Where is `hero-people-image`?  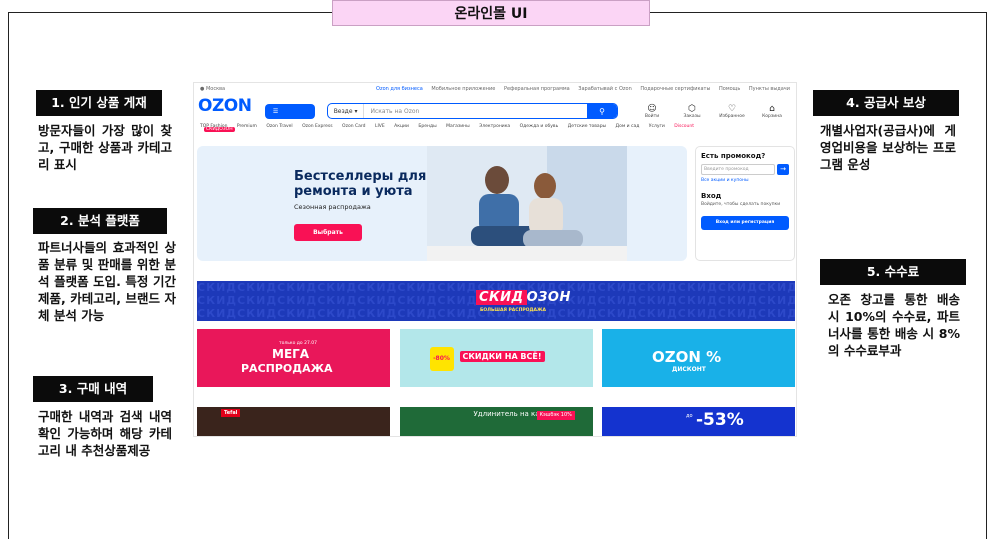
hero-people-image is located at coordinates (527, 203).